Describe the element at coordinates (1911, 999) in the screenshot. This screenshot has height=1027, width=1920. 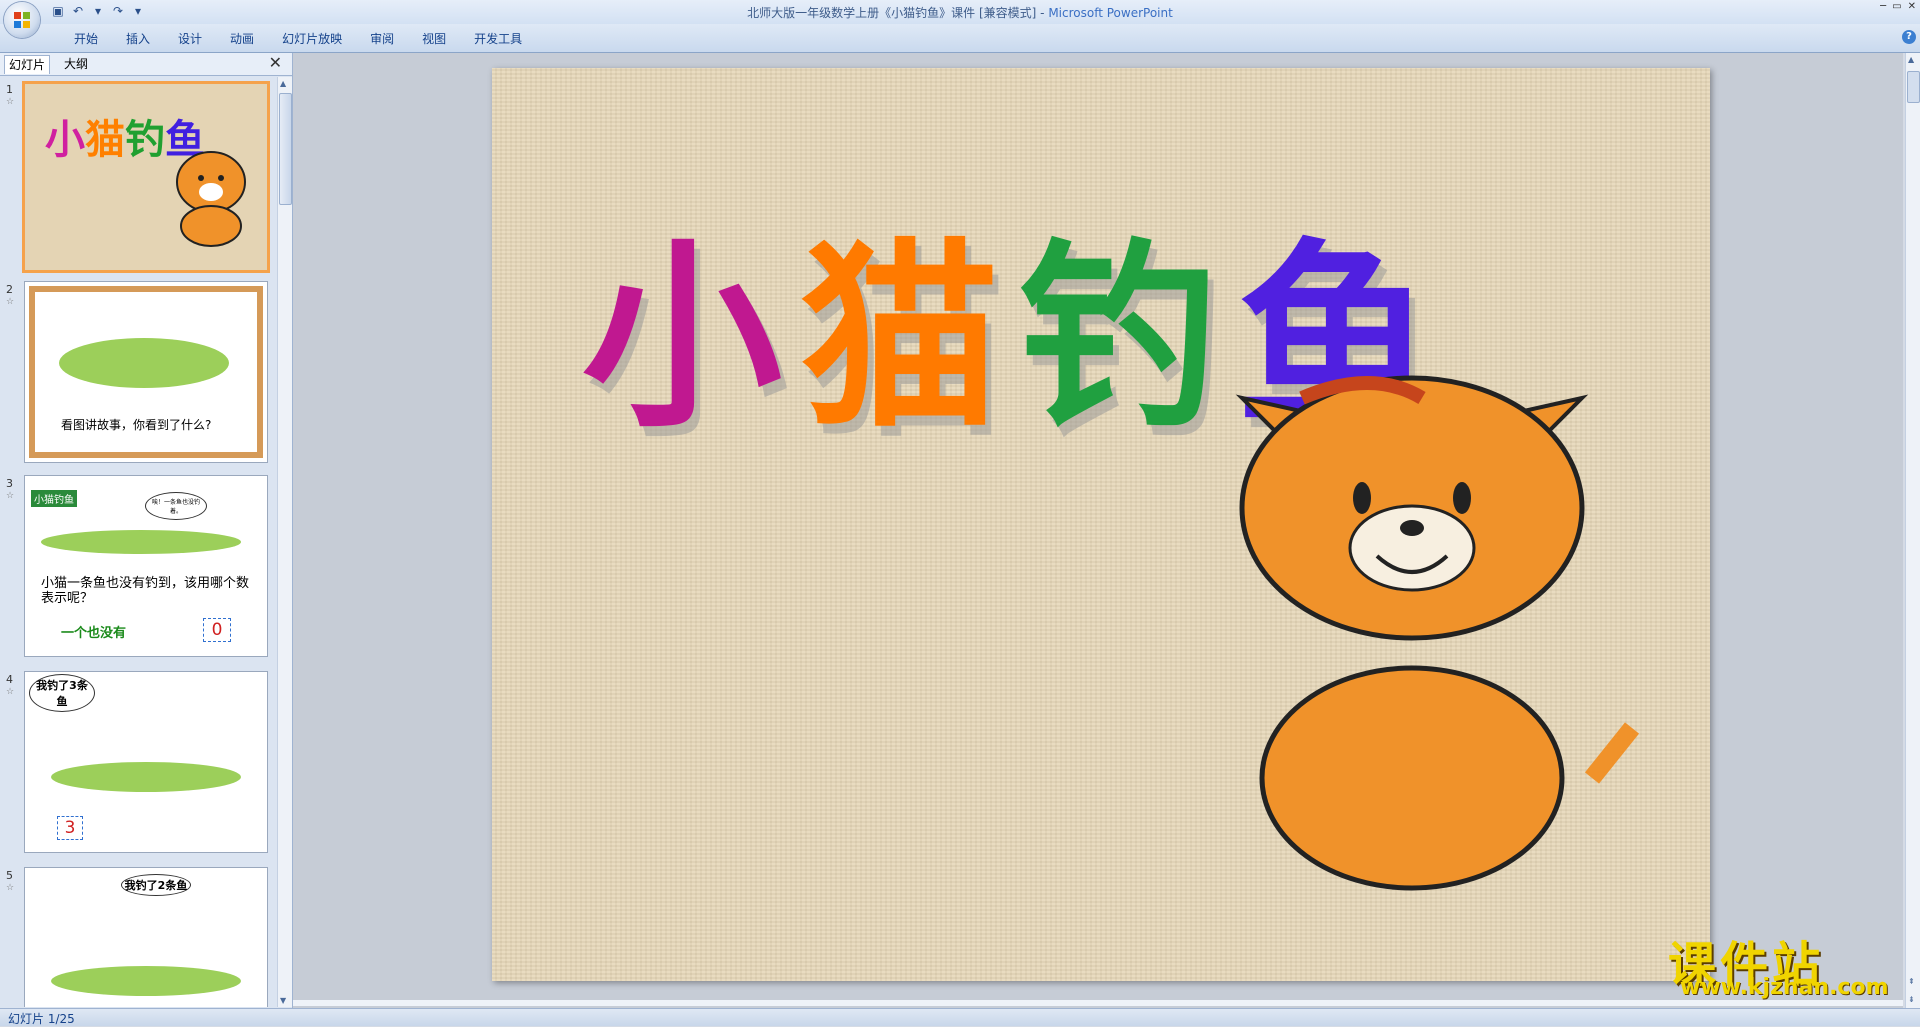
I see `next-slide-icon: ⇟` at that location.